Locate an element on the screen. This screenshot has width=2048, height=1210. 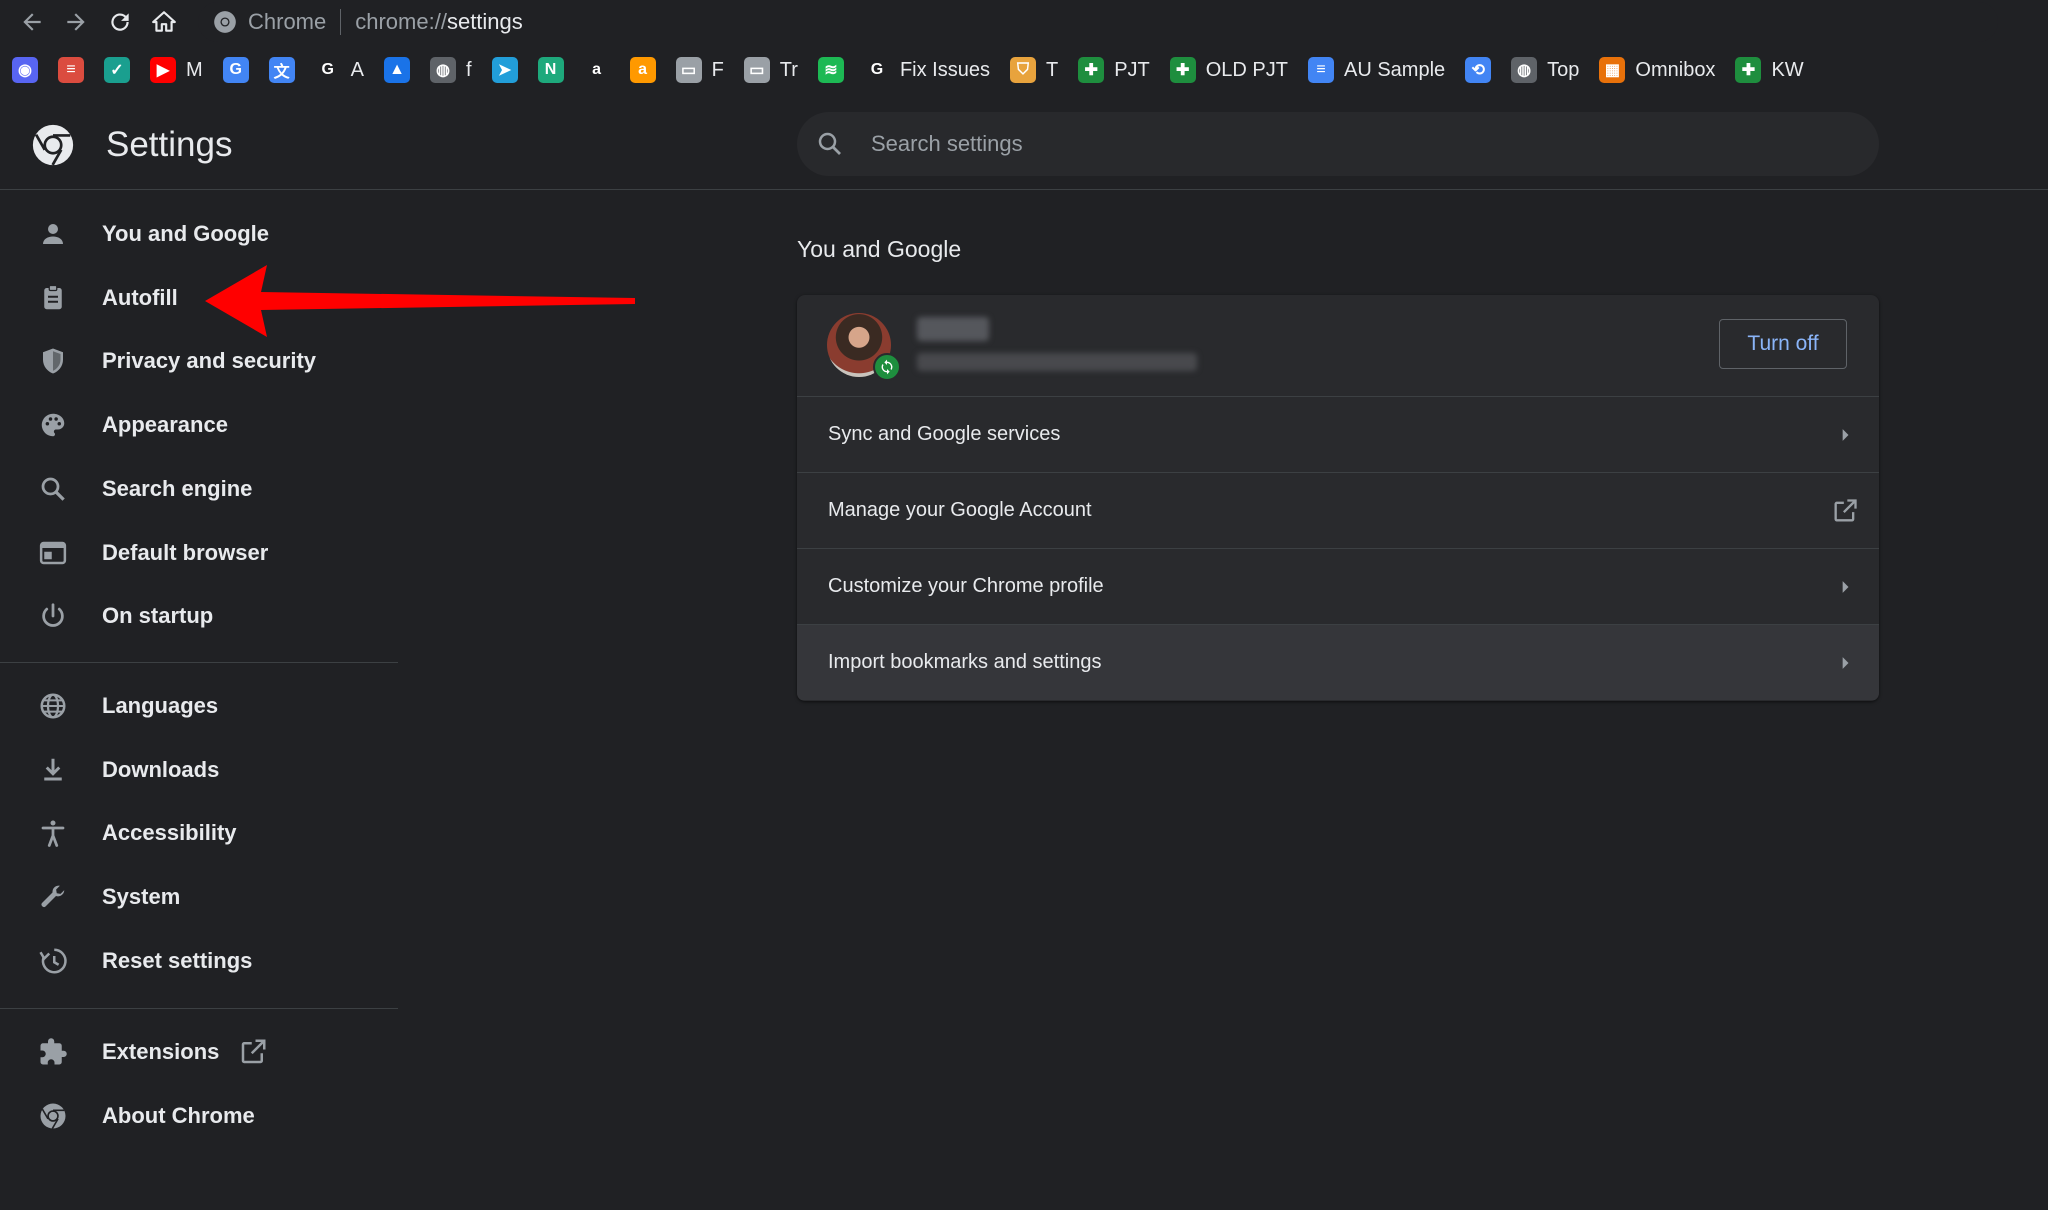
home-icon is located at coordinates (164, 21).